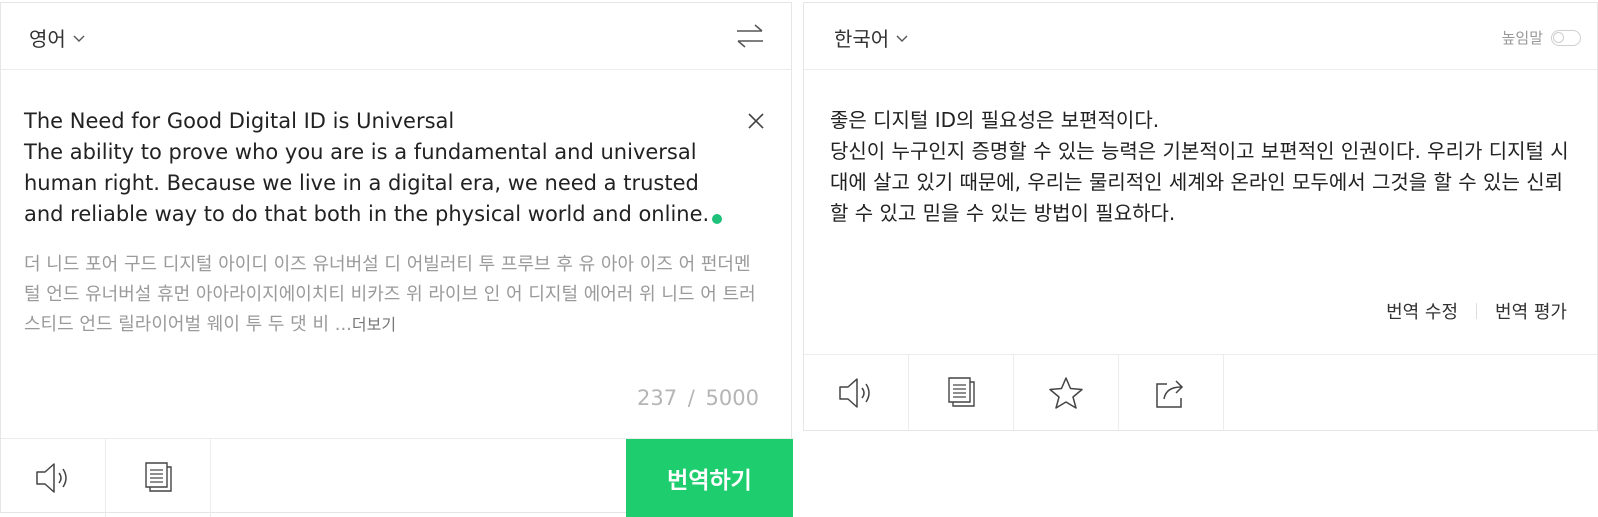 The height and width of the screenshot is (517, 1598). I want to click on target-copy-button, so click(961, 393).